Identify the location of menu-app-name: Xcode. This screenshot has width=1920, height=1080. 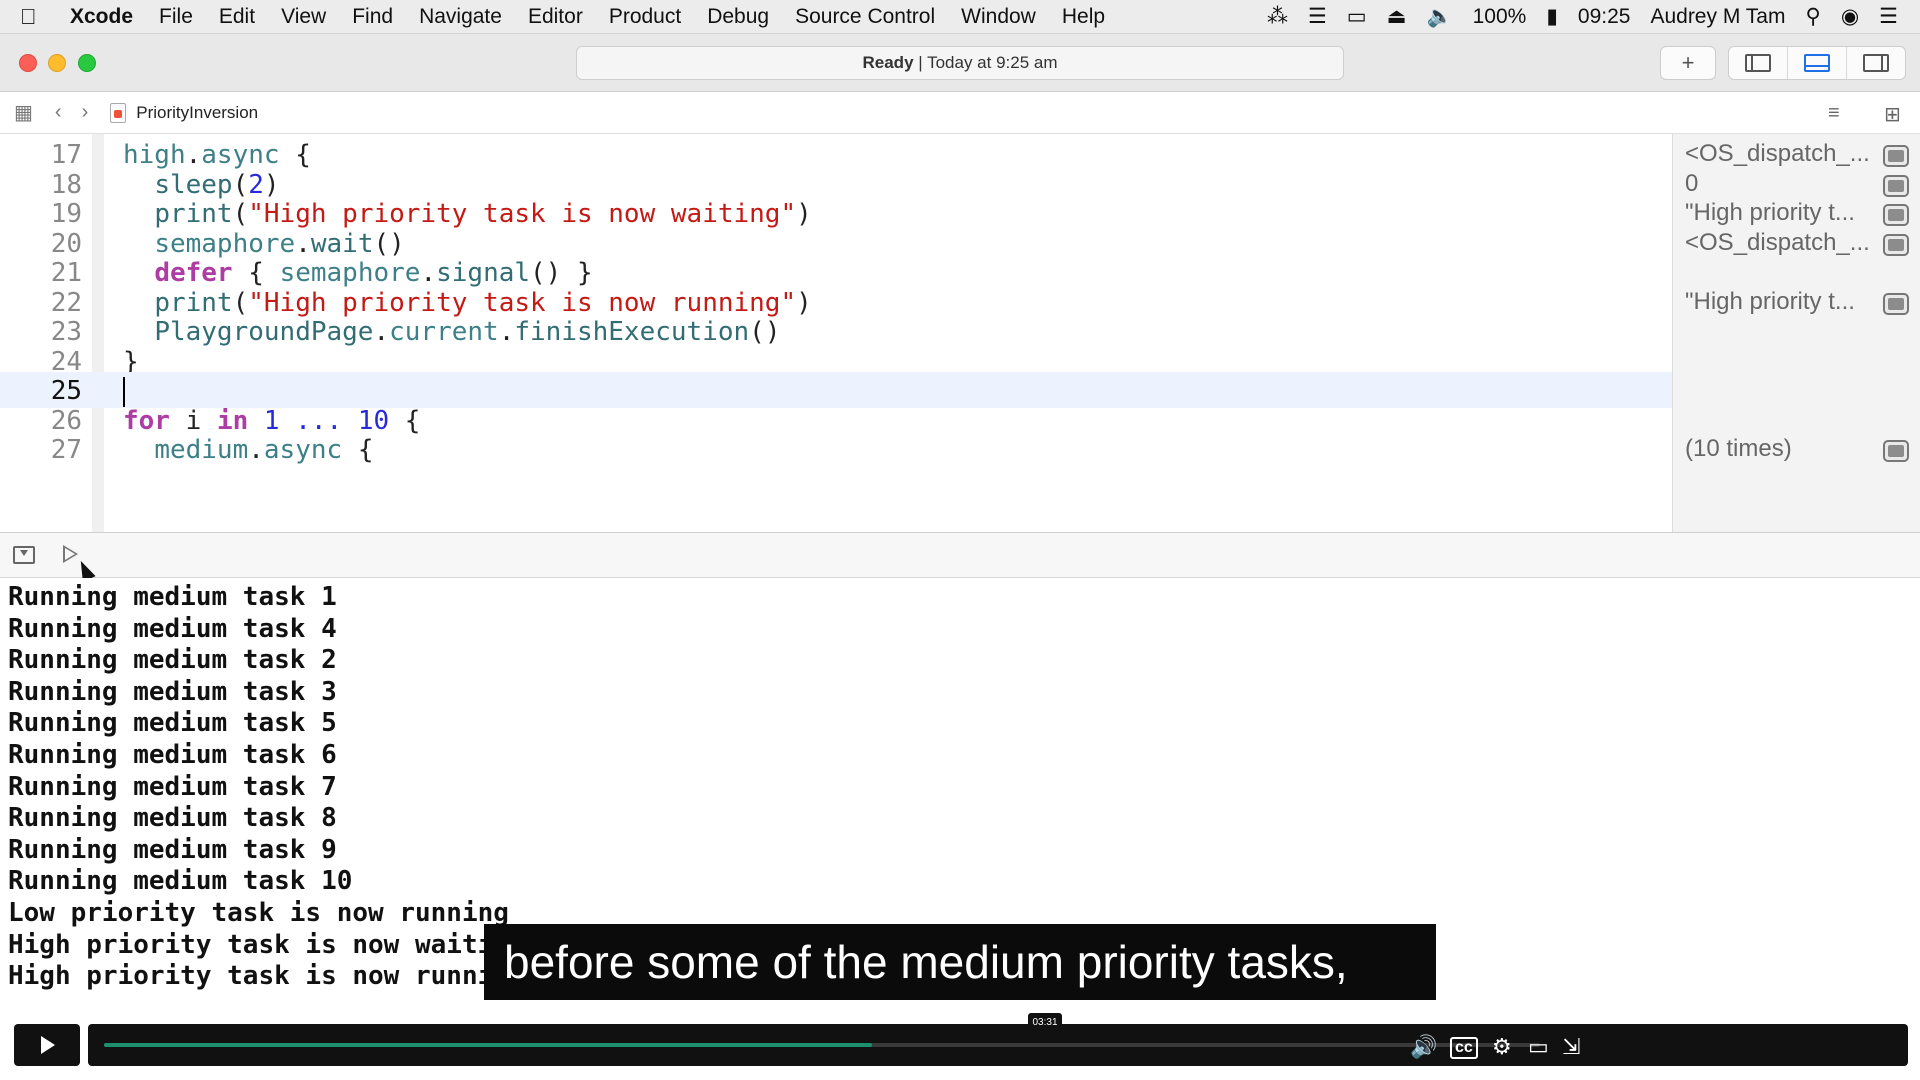
(101, 17).